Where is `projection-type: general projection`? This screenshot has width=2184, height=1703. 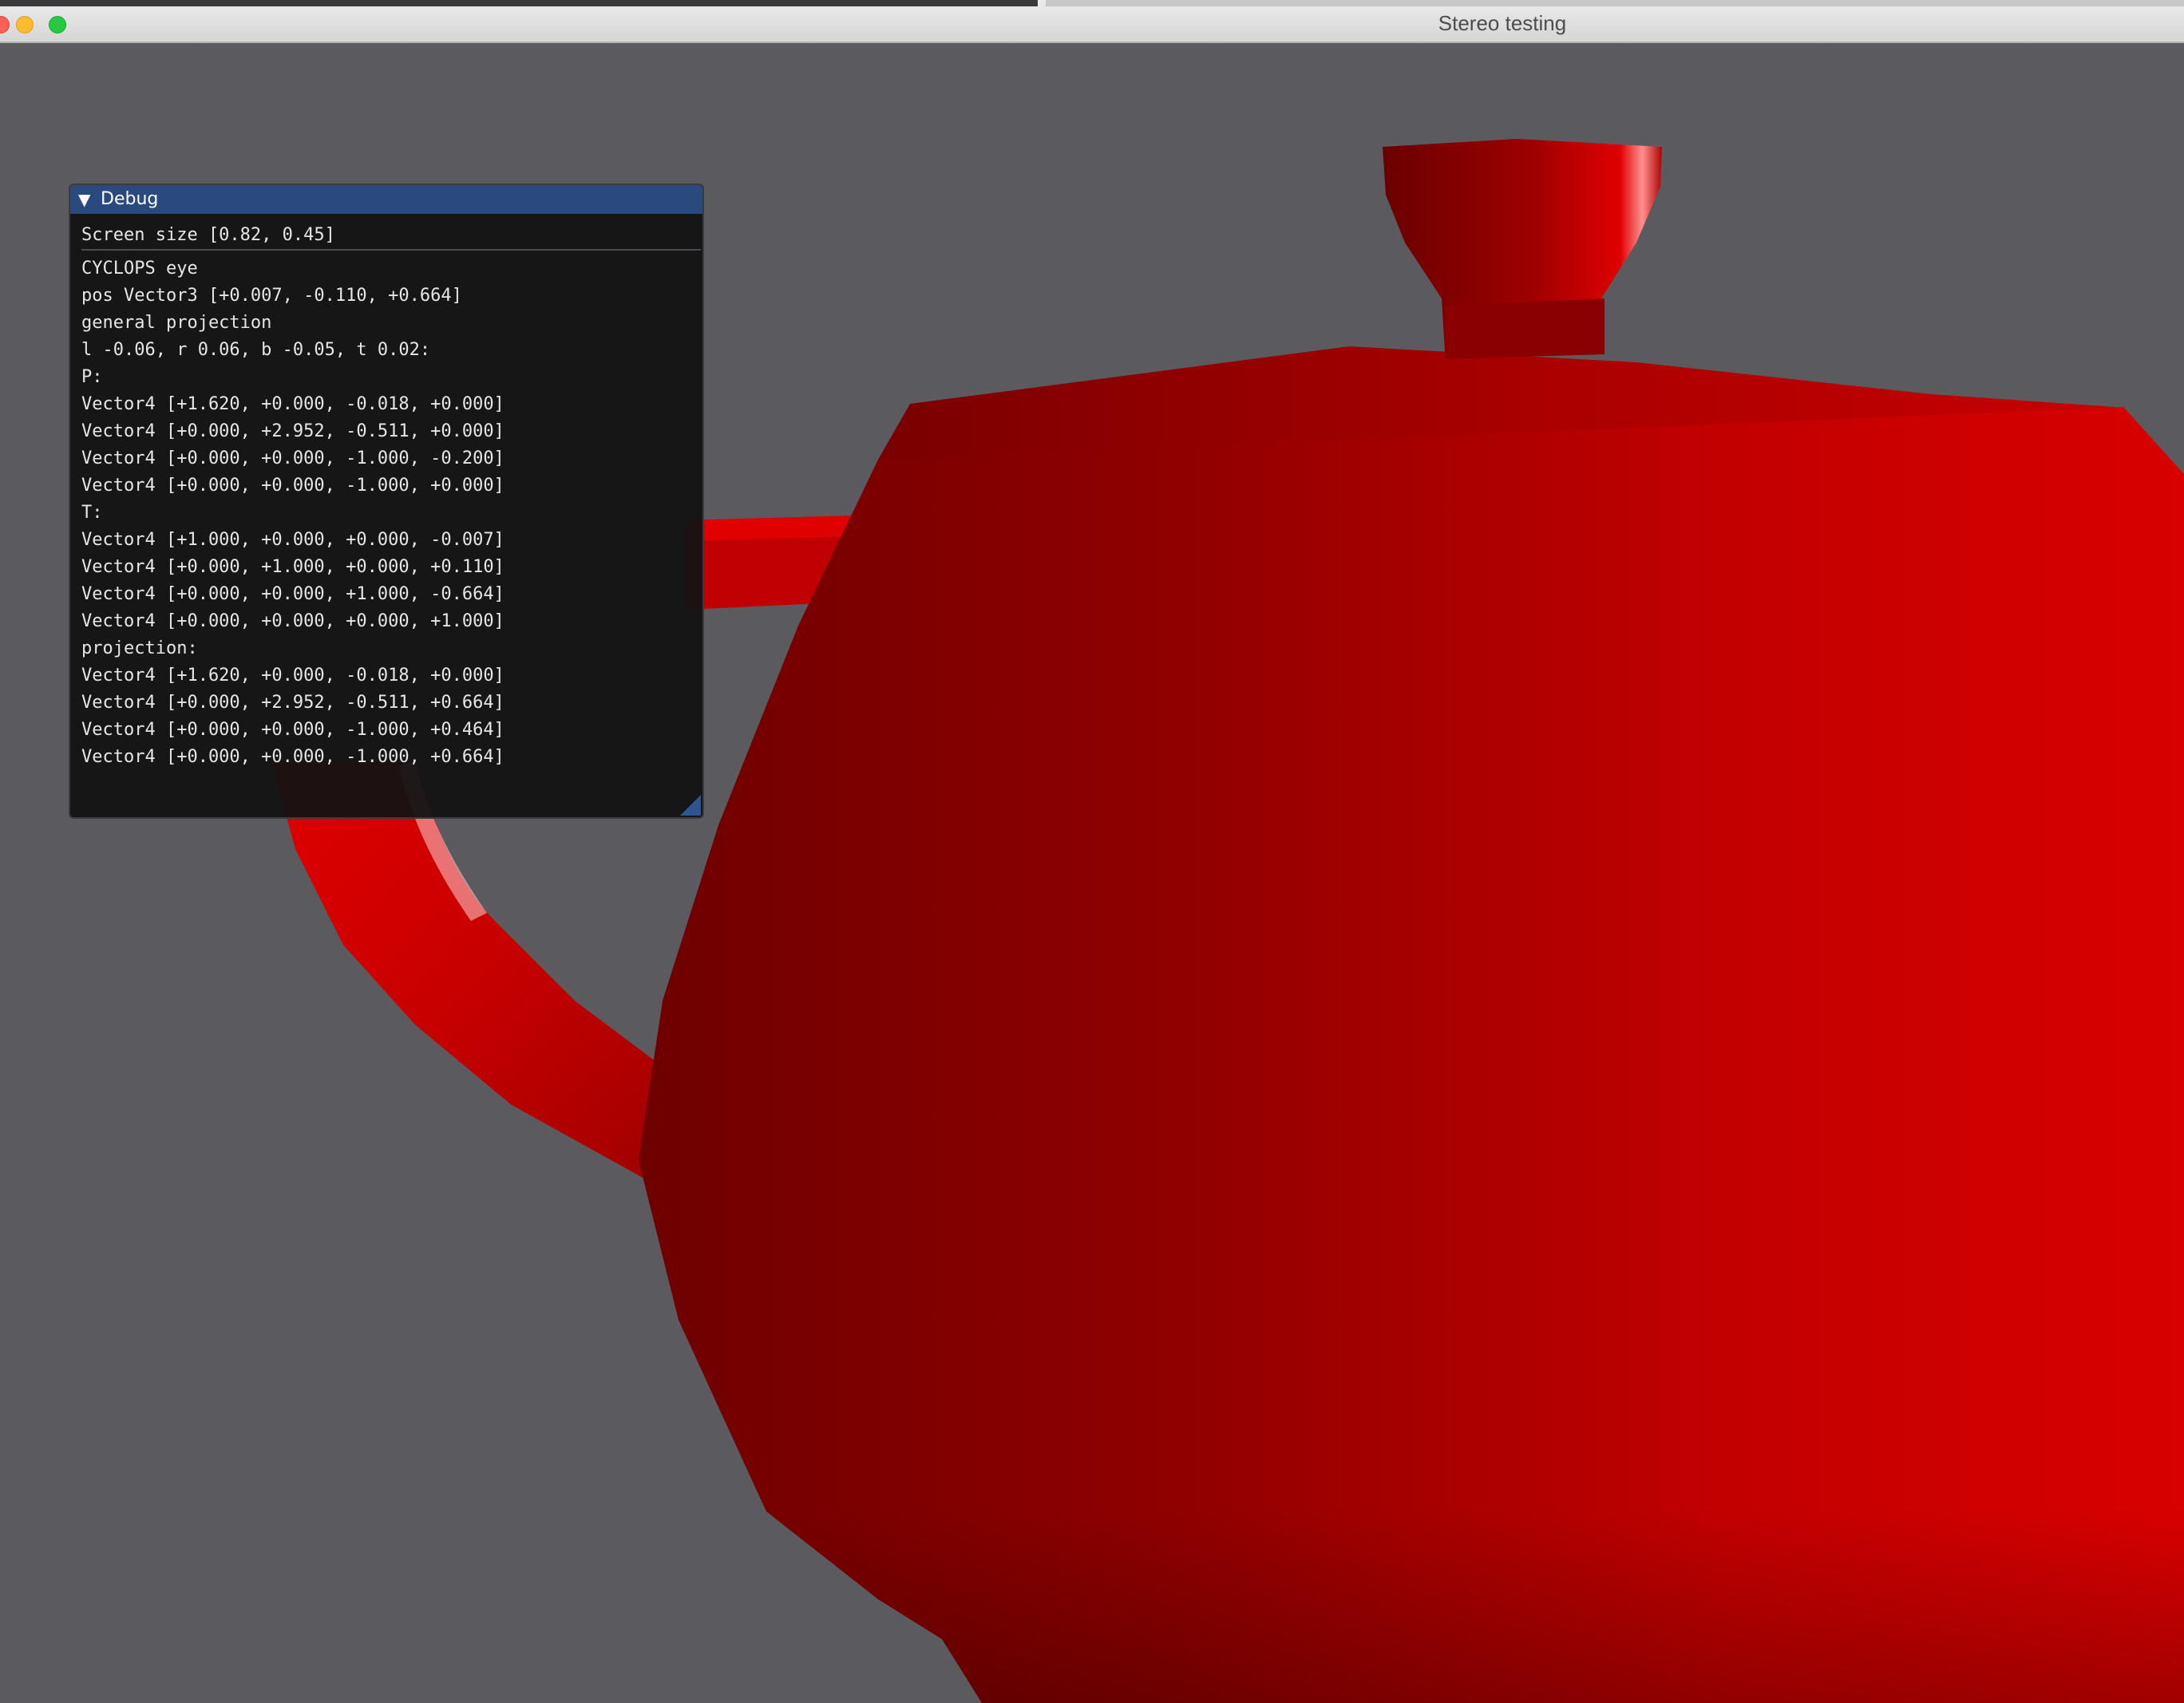
projection-type: general projection is located at coordinates (176, 323).